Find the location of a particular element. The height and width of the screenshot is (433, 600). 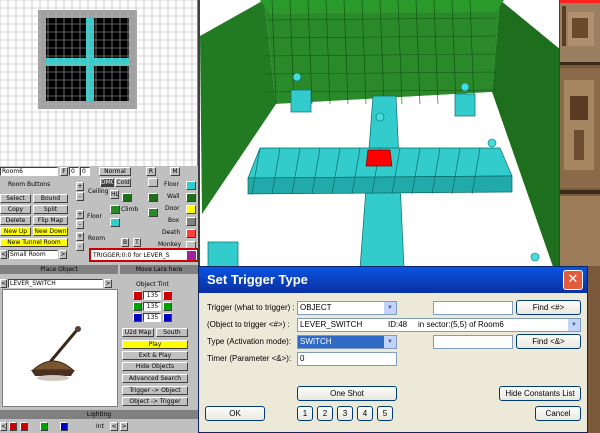

hide-constants-button: Hide Constants List is located at coordinates (540, 393).